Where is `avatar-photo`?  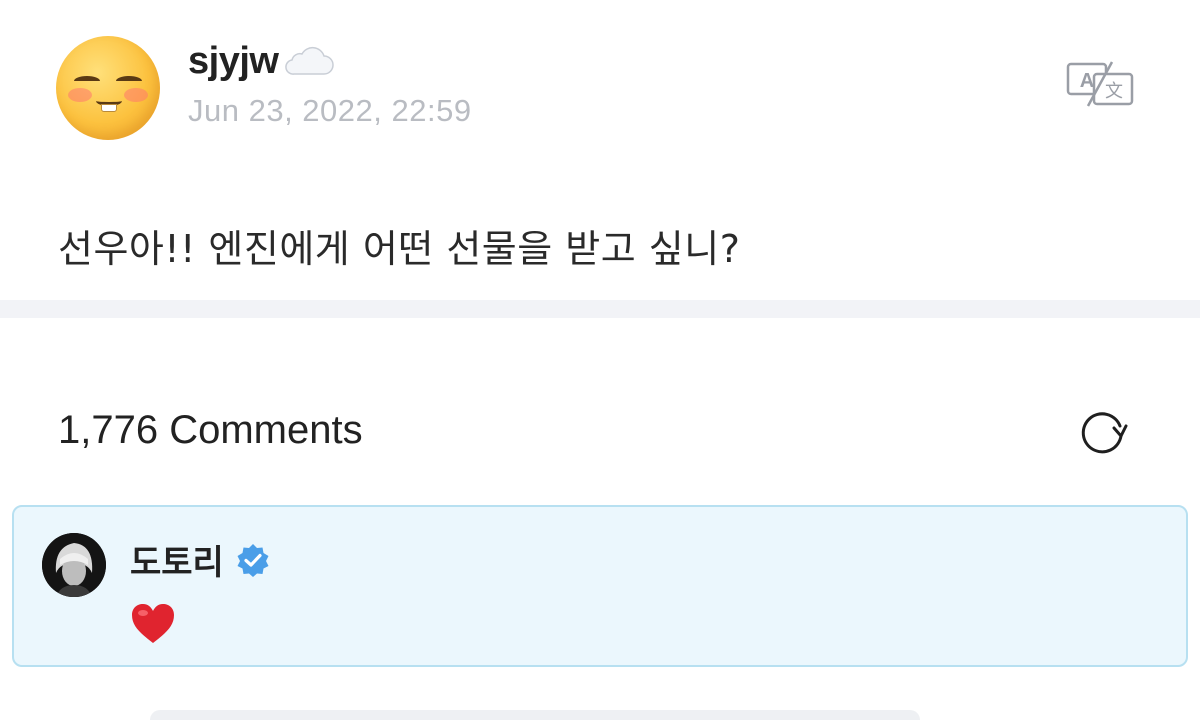
avatar-photo is located at coordinates (74, 565).